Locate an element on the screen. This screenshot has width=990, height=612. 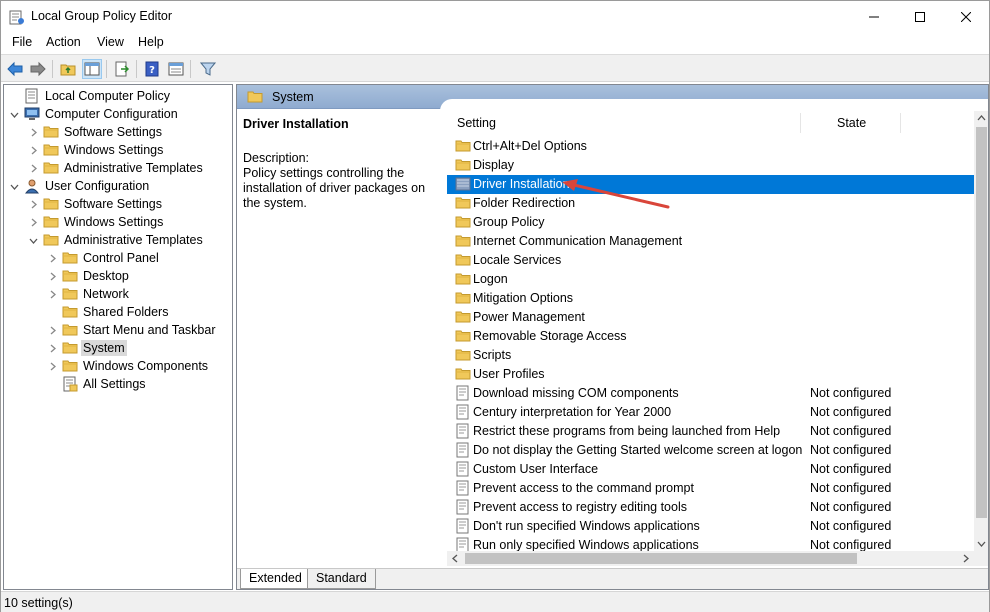
tree-item: Desktop is located at coordinates (88, 276).